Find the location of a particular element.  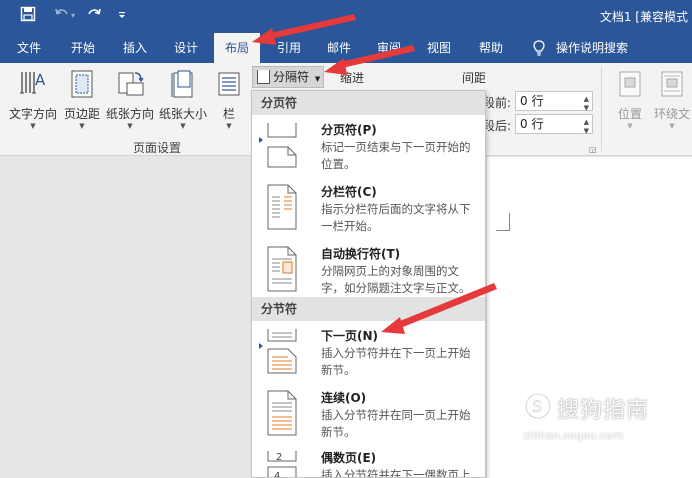

tell-me-search: 操作说明搜索 is located at coordinates (598, 48).